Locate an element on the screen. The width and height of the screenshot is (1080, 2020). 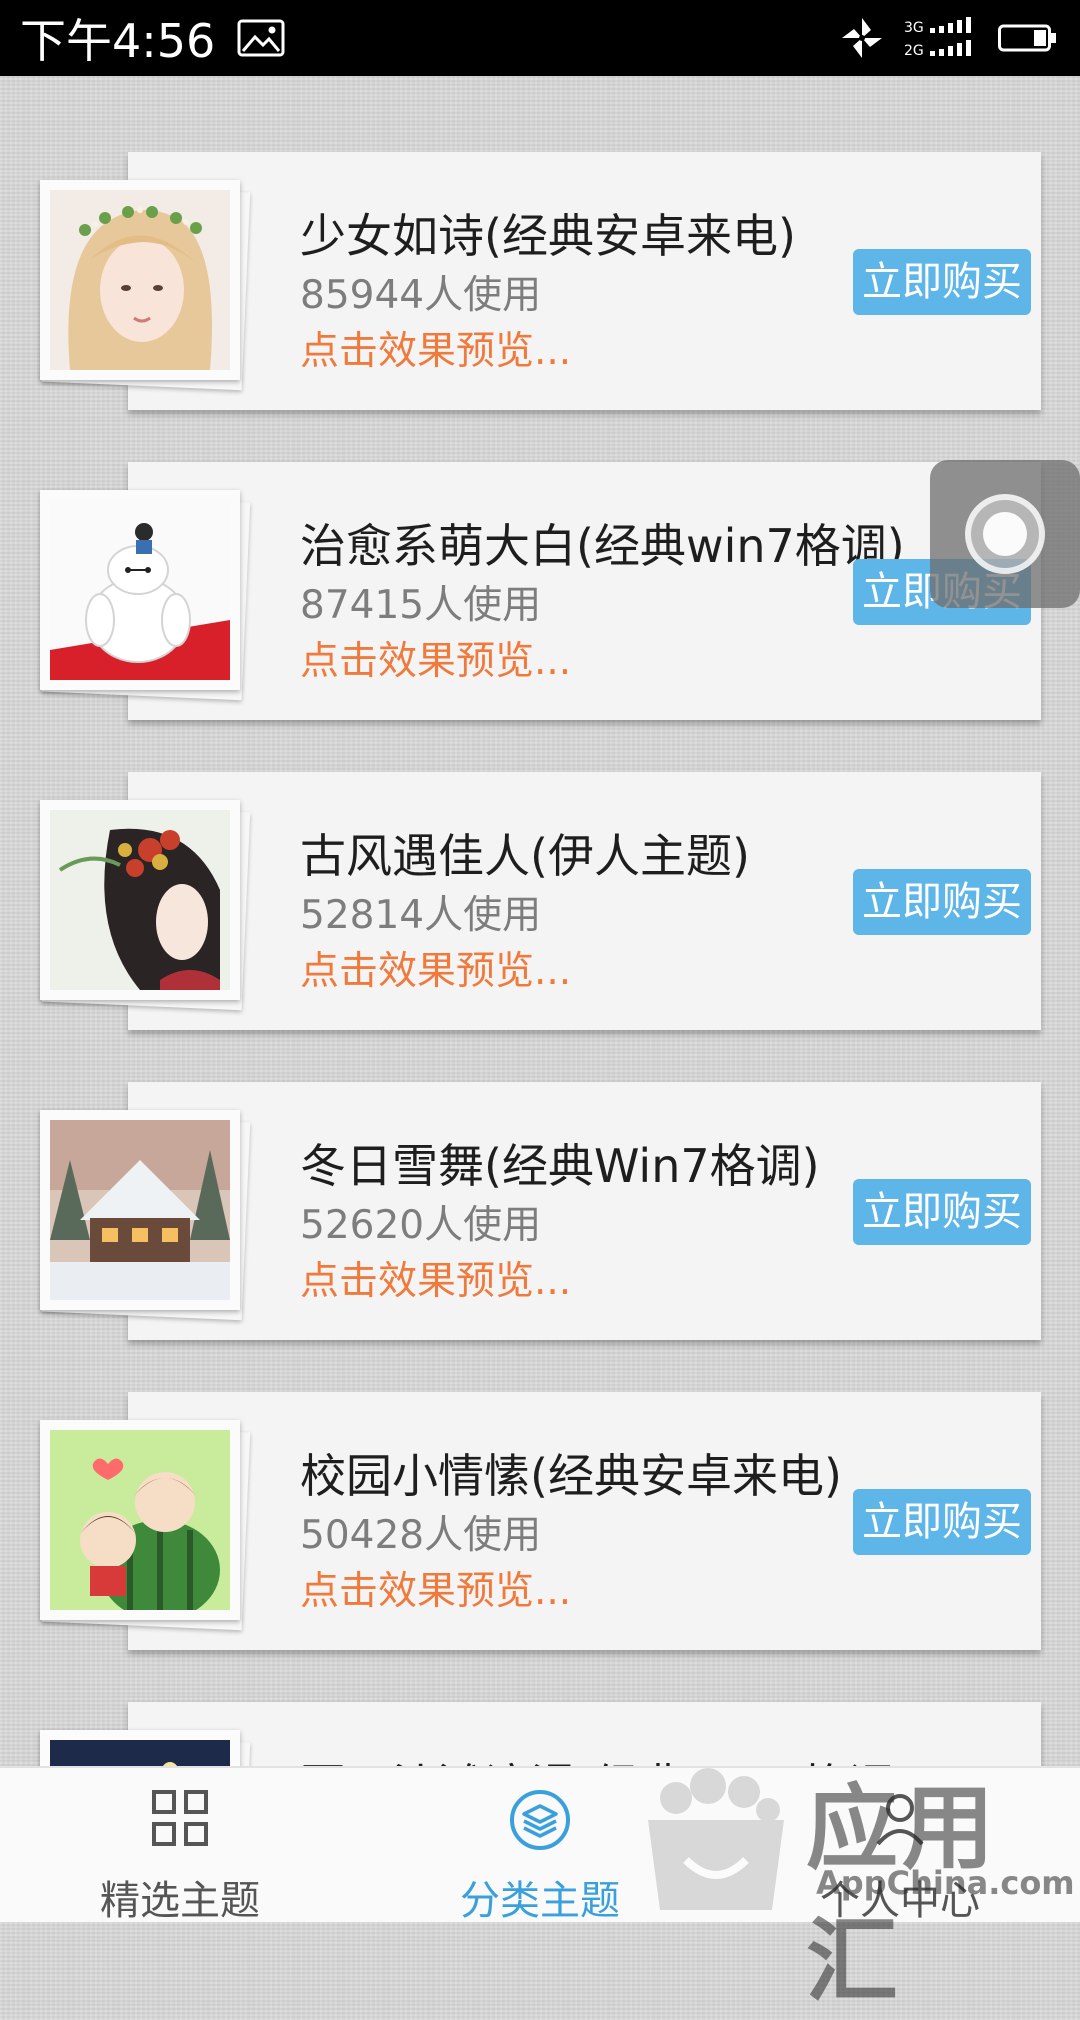
status-icons: 3G 2G is located at coordinates (948, 38).